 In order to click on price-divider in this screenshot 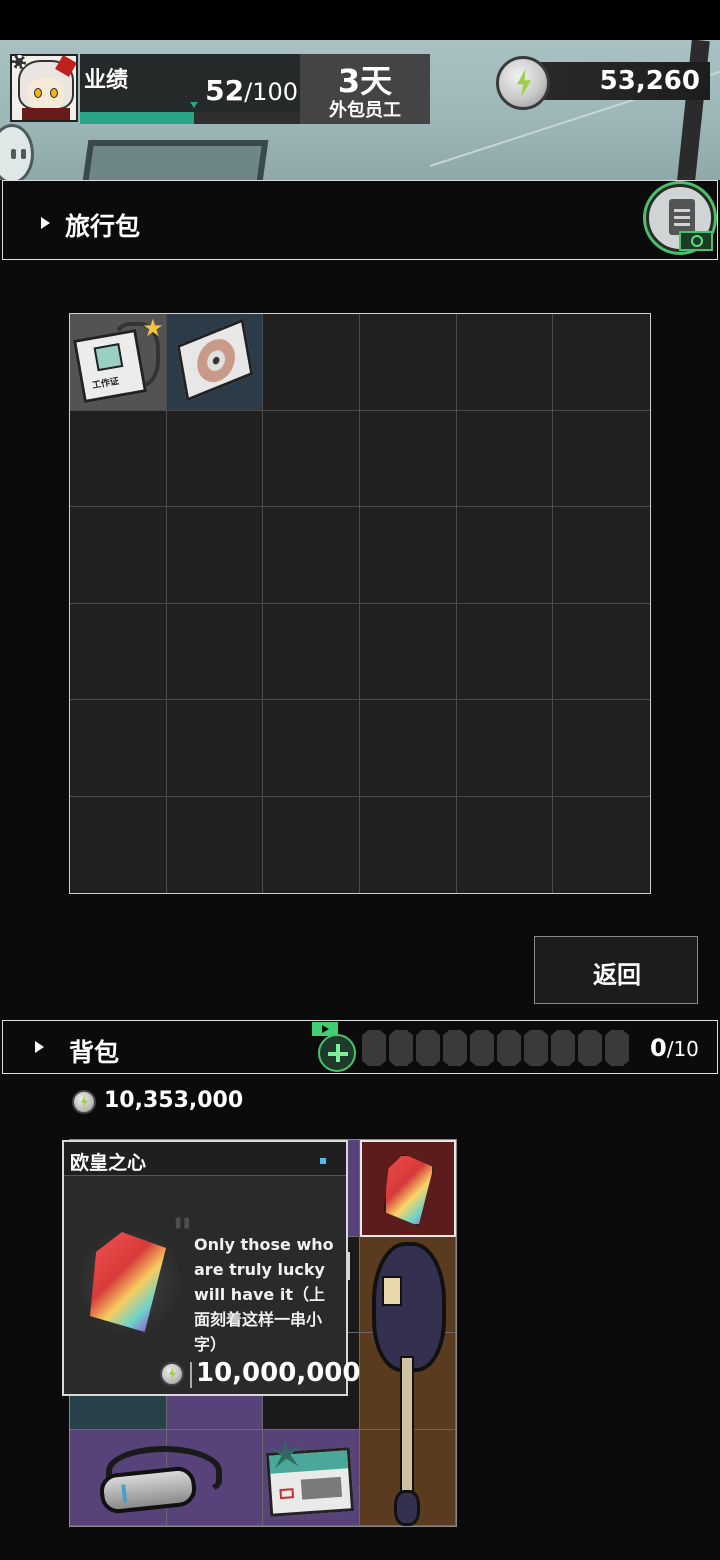, I will do `click(191, 1375)`.